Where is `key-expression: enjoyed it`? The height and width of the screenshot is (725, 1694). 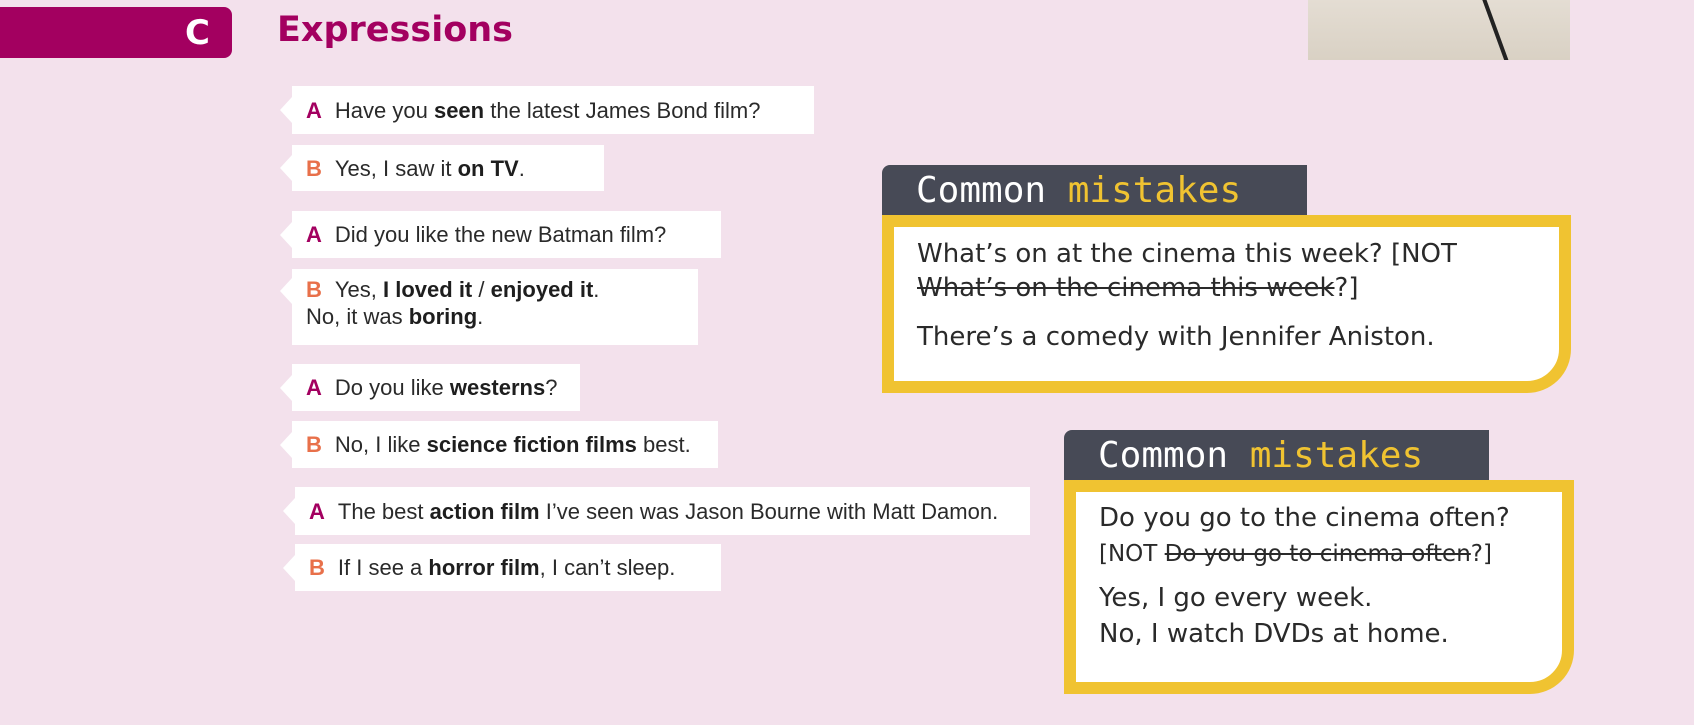 key-expression: enjoyed it is located at coordinates (542, 289).